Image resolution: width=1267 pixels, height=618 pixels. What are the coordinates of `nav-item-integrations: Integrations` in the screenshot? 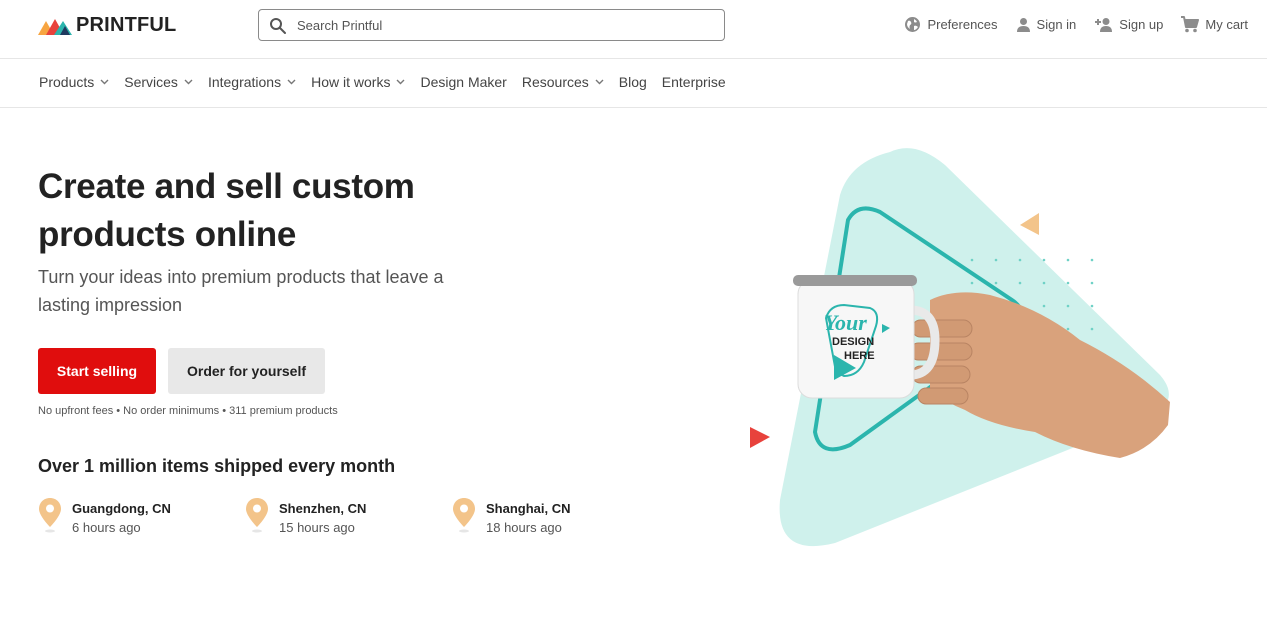 It's located at (252, 82).